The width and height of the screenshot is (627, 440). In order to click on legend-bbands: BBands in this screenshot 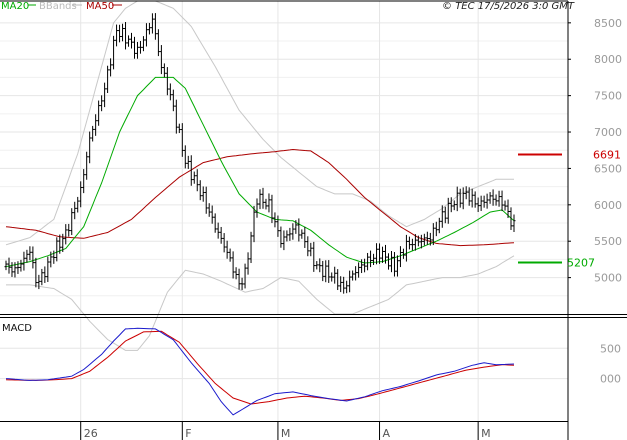, I will do `click(58, 6)`.